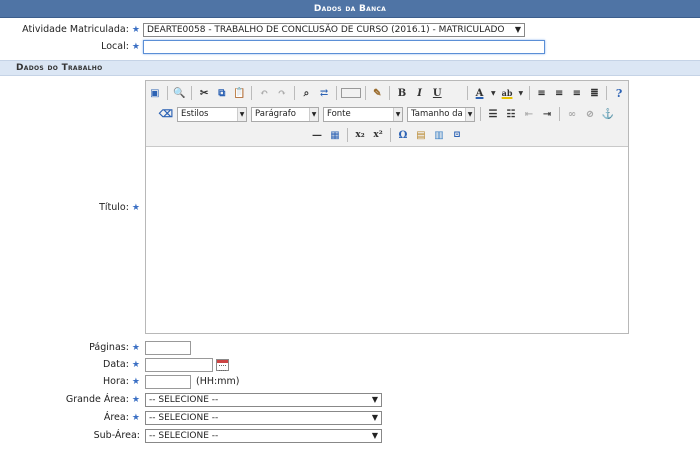 This screenshot has height=449, width=700. What do you see at coordinates (387, 135) in the screenshot?
I see `toolbar-row-3: — ▦ x₂ x² Ω ▤ ▥ ⊡` at bounding box center [387, 135].